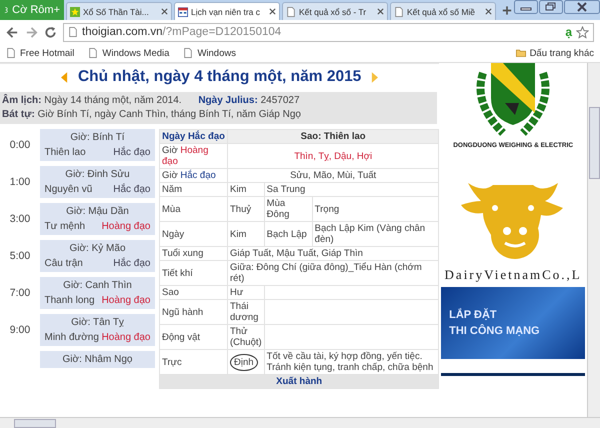 The width and height of the screenshot is (600, 428). Describe the element at coordinates (172, 362) in the screenshot. I see `table-cell: Trực` at that location.